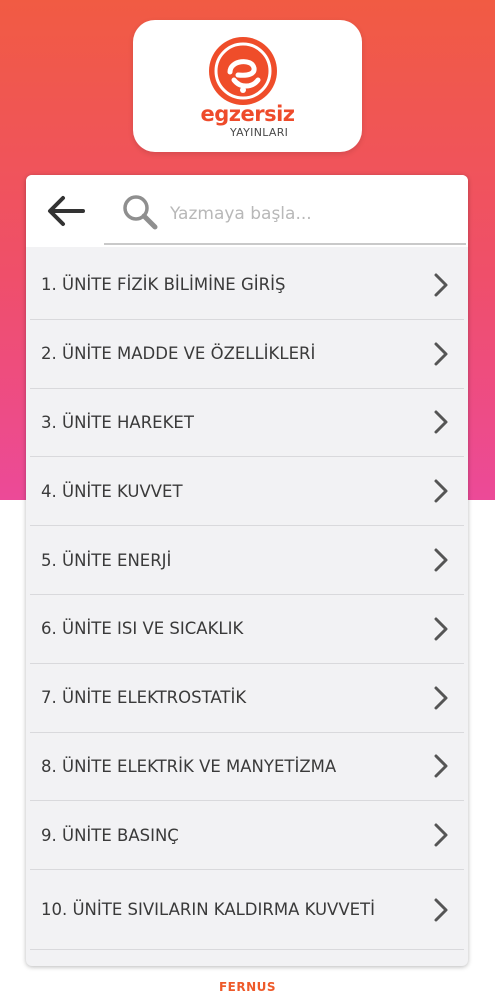 Image resolution: width=495 pixels, height=1000 pixels. What do you see at coordinates (140, 212) in the screenshot?
I see `search-icon` at bounding box center [140, 212].